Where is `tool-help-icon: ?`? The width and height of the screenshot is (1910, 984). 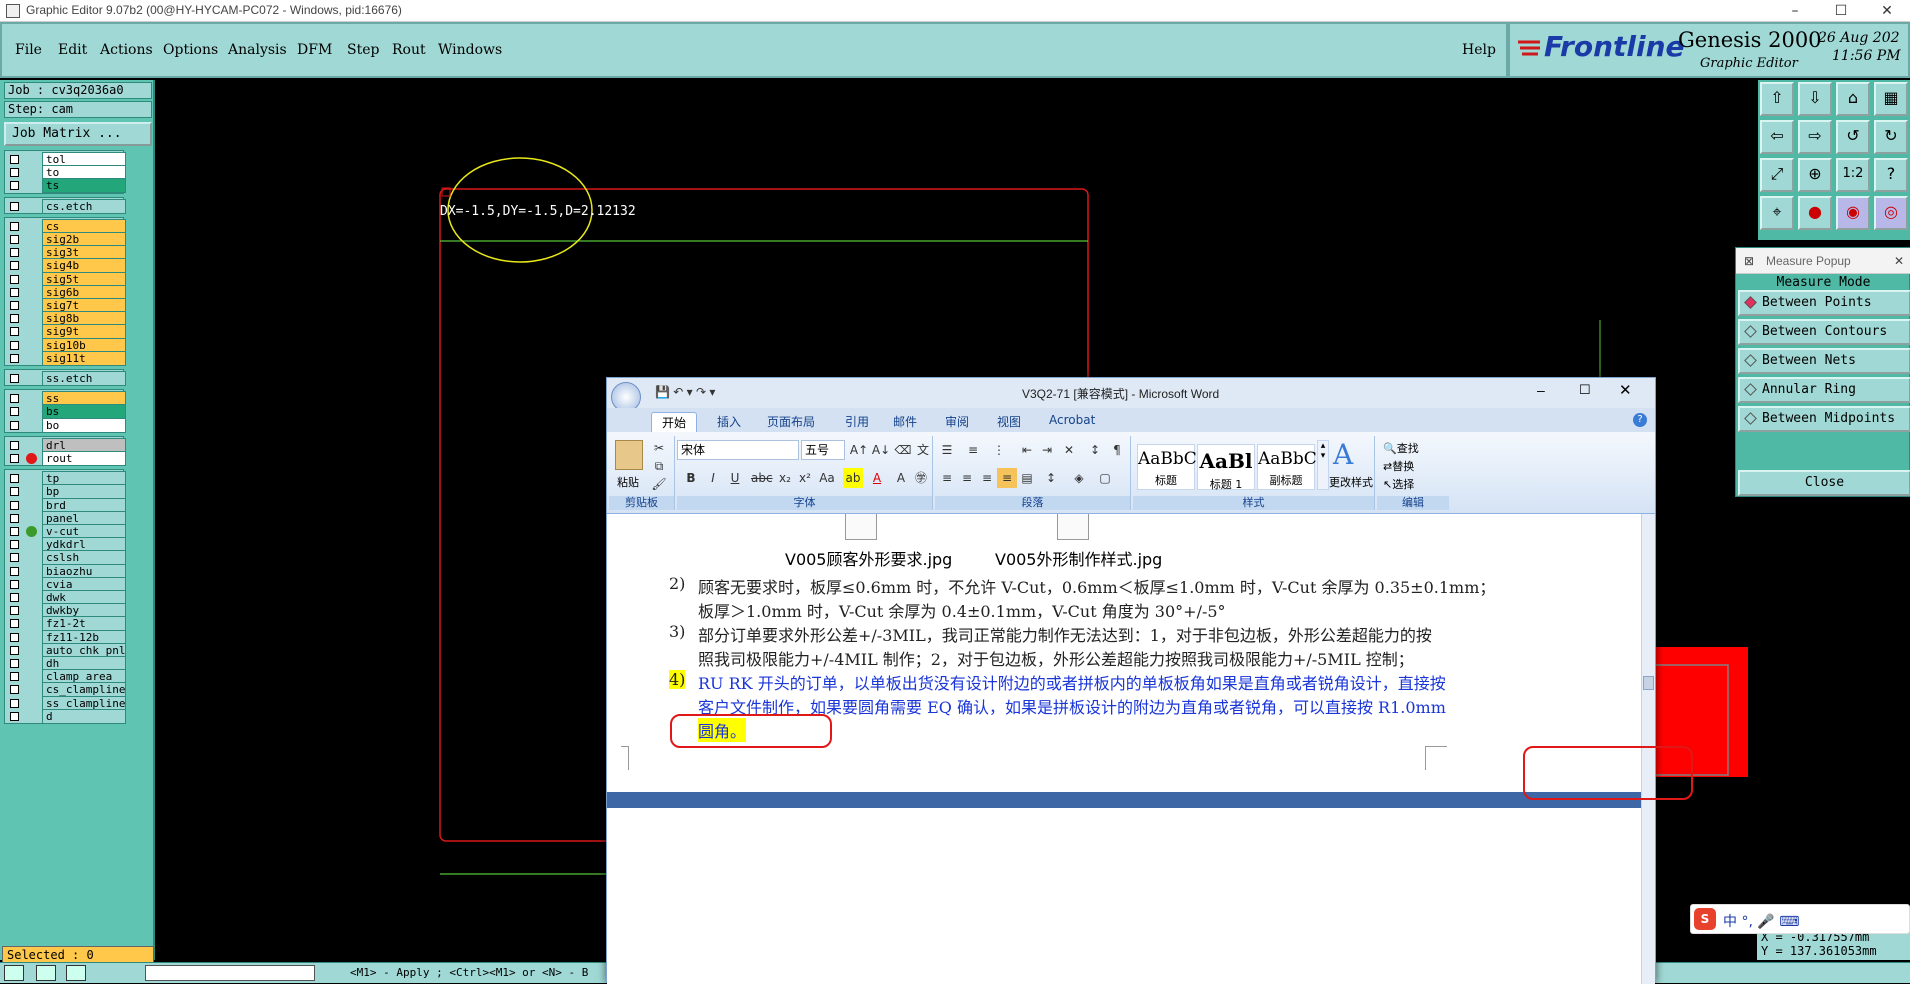 tool-help-icon: ? is located at coordinates (1891, 175).